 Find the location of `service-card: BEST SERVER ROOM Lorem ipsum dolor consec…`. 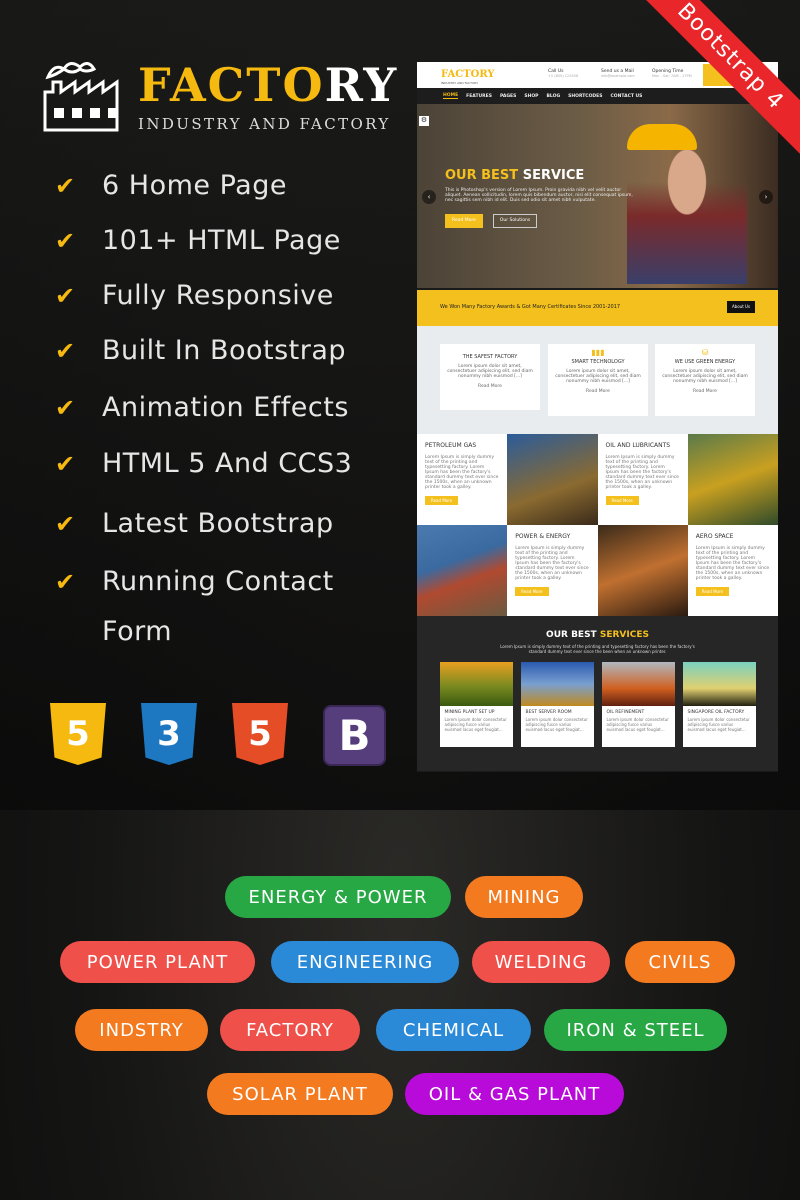

service-card: BEST SERVER ROOM Lorem ipsum dolor consec… is located at coordinates (557, 704).